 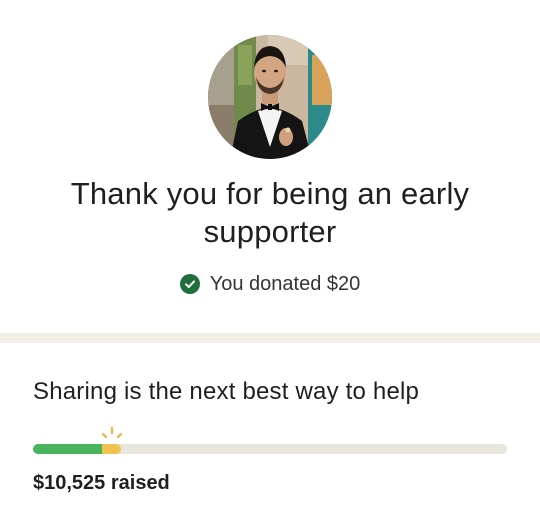 I want to click on organizer-avatar, so click(x=270, y=97).